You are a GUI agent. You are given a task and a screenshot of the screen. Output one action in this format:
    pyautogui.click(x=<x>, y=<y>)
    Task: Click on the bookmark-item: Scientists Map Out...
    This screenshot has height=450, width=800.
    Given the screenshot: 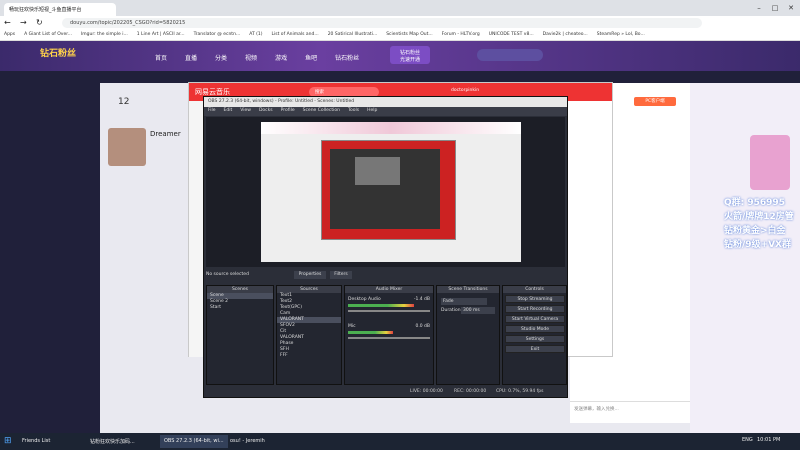 What is the action you would take?
    pyautogui.click(x=409, y=35)
    